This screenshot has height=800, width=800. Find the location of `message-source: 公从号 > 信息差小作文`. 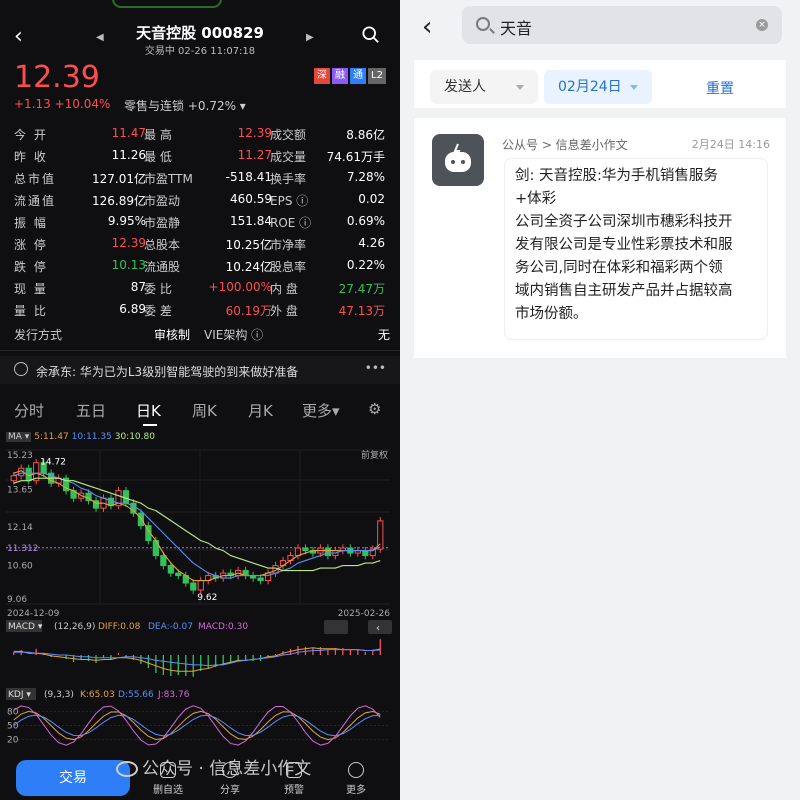

message-source: 公从号 > 信息差小作文 is located at coordinates (565, 144).